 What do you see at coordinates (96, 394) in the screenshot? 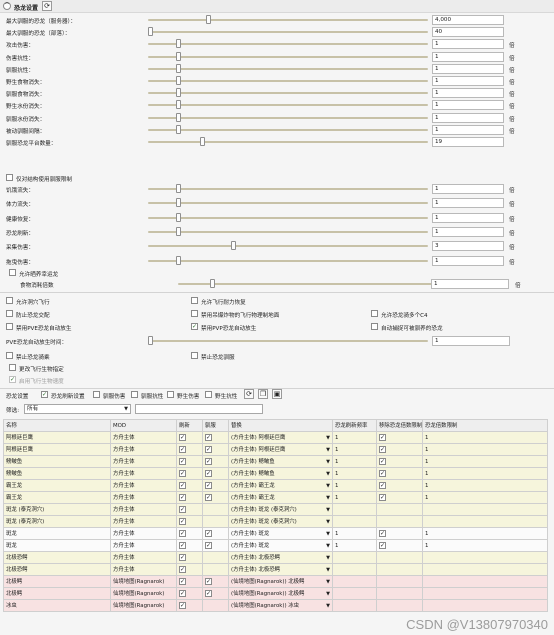
I see `tamed-damage-checkbox` at bounding box center [96, 394].